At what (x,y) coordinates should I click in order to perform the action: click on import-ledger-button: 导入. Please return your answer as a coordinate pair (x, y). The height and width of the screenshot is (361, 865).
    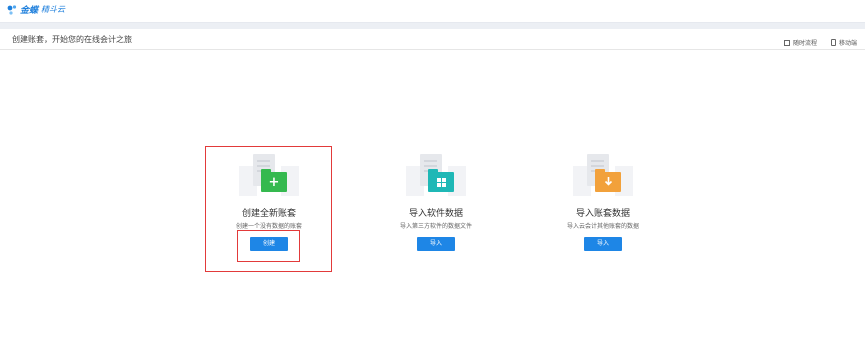
    Looking at the image, I should click on (603, 244).